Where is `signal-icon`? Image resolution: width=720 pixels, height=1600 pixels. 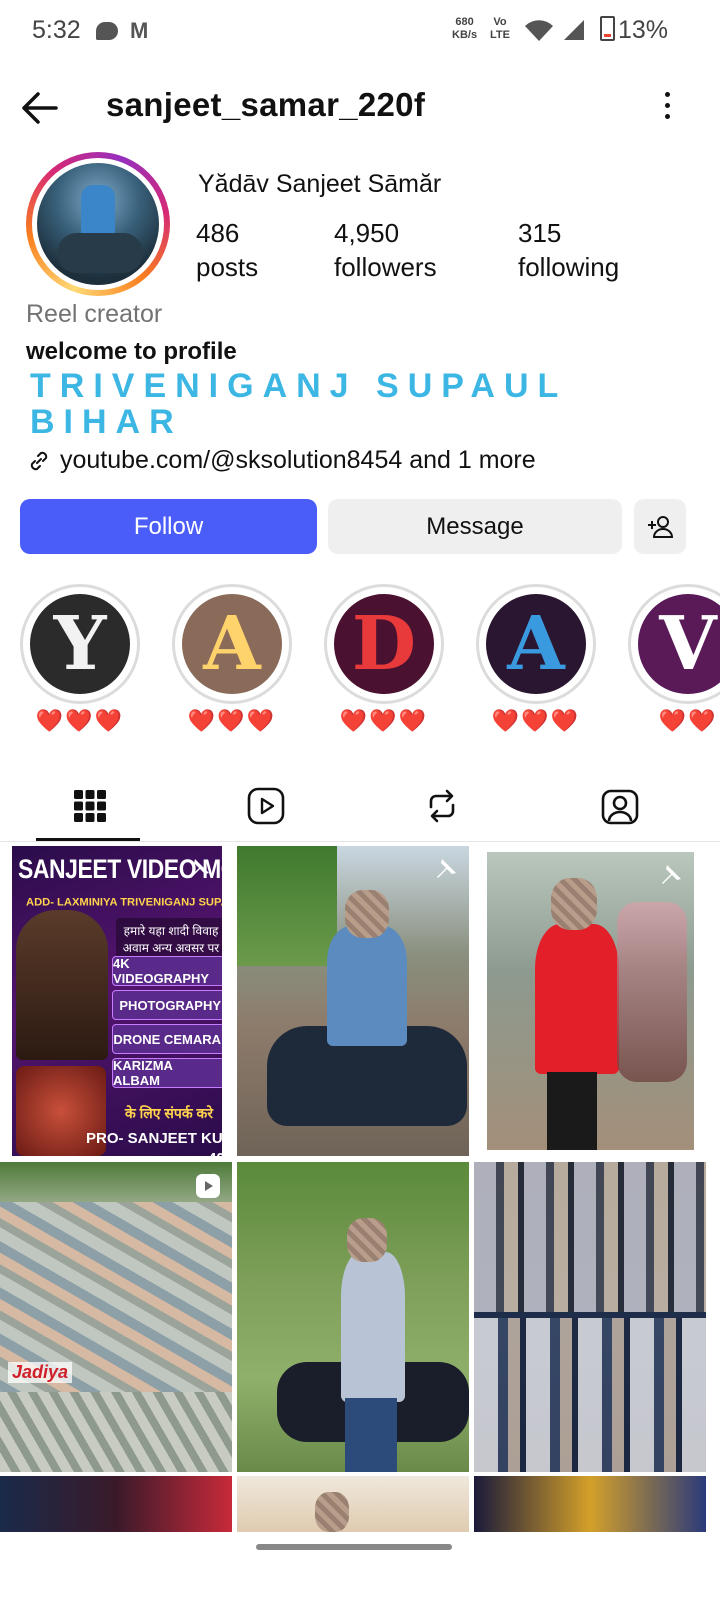
signal-icon is located at coordinates (574, 30).